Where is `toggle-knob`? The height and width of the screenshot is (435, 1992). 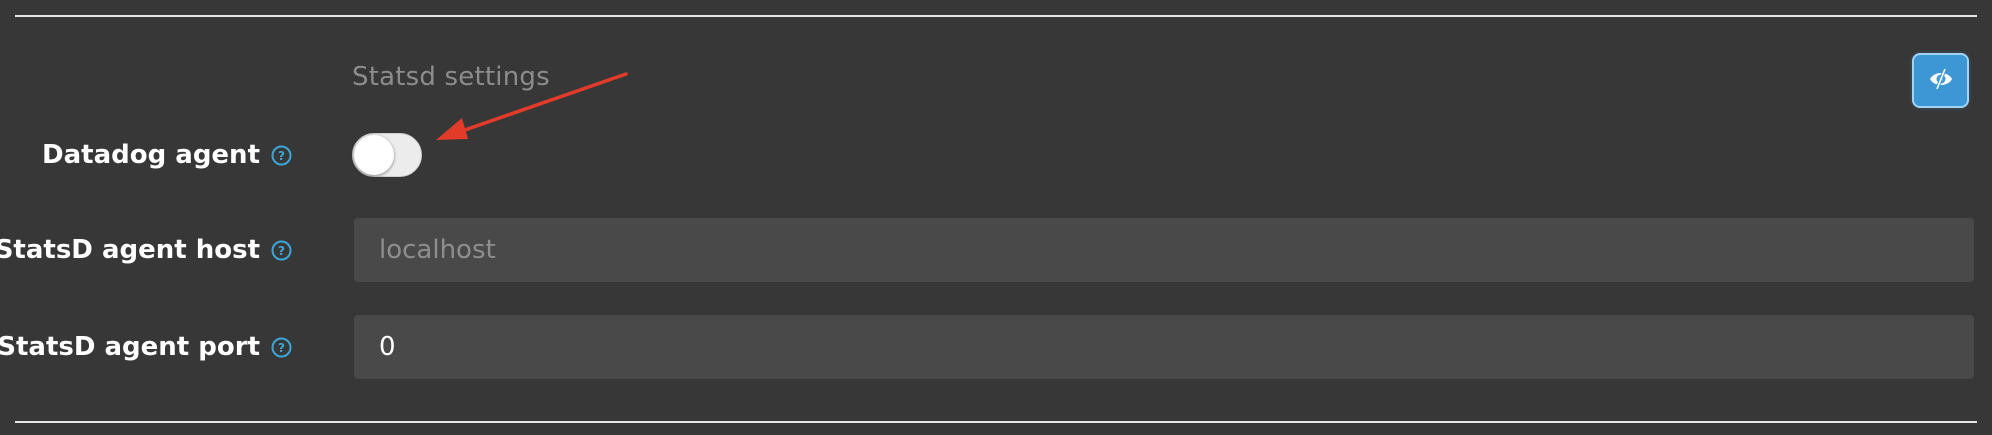 toggle-knob is located at coordinates (374, 155).